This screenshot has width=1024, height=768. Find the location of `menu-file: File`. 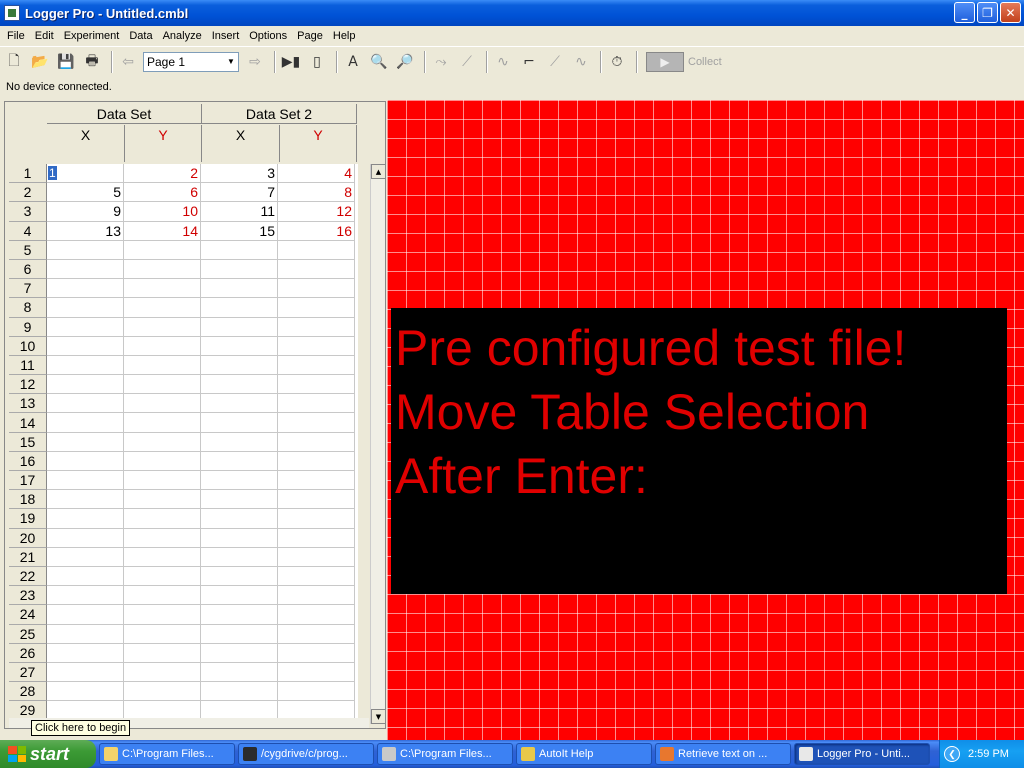

menu-file: File is located at coordinates (16, 36).